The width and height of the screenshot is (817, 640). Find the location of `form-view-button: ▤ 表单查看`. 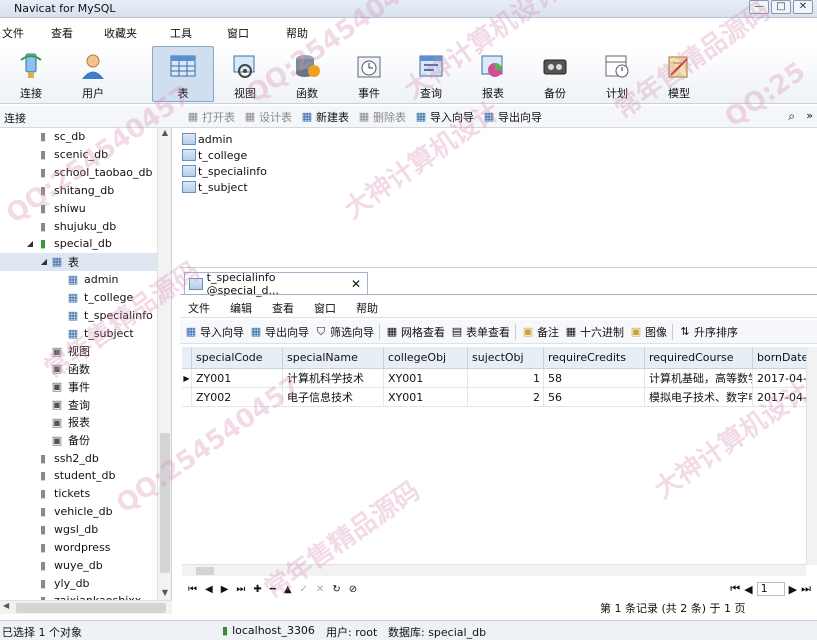

form-view-button: ▤ 表单查看 is located at coordinates (480, 332).